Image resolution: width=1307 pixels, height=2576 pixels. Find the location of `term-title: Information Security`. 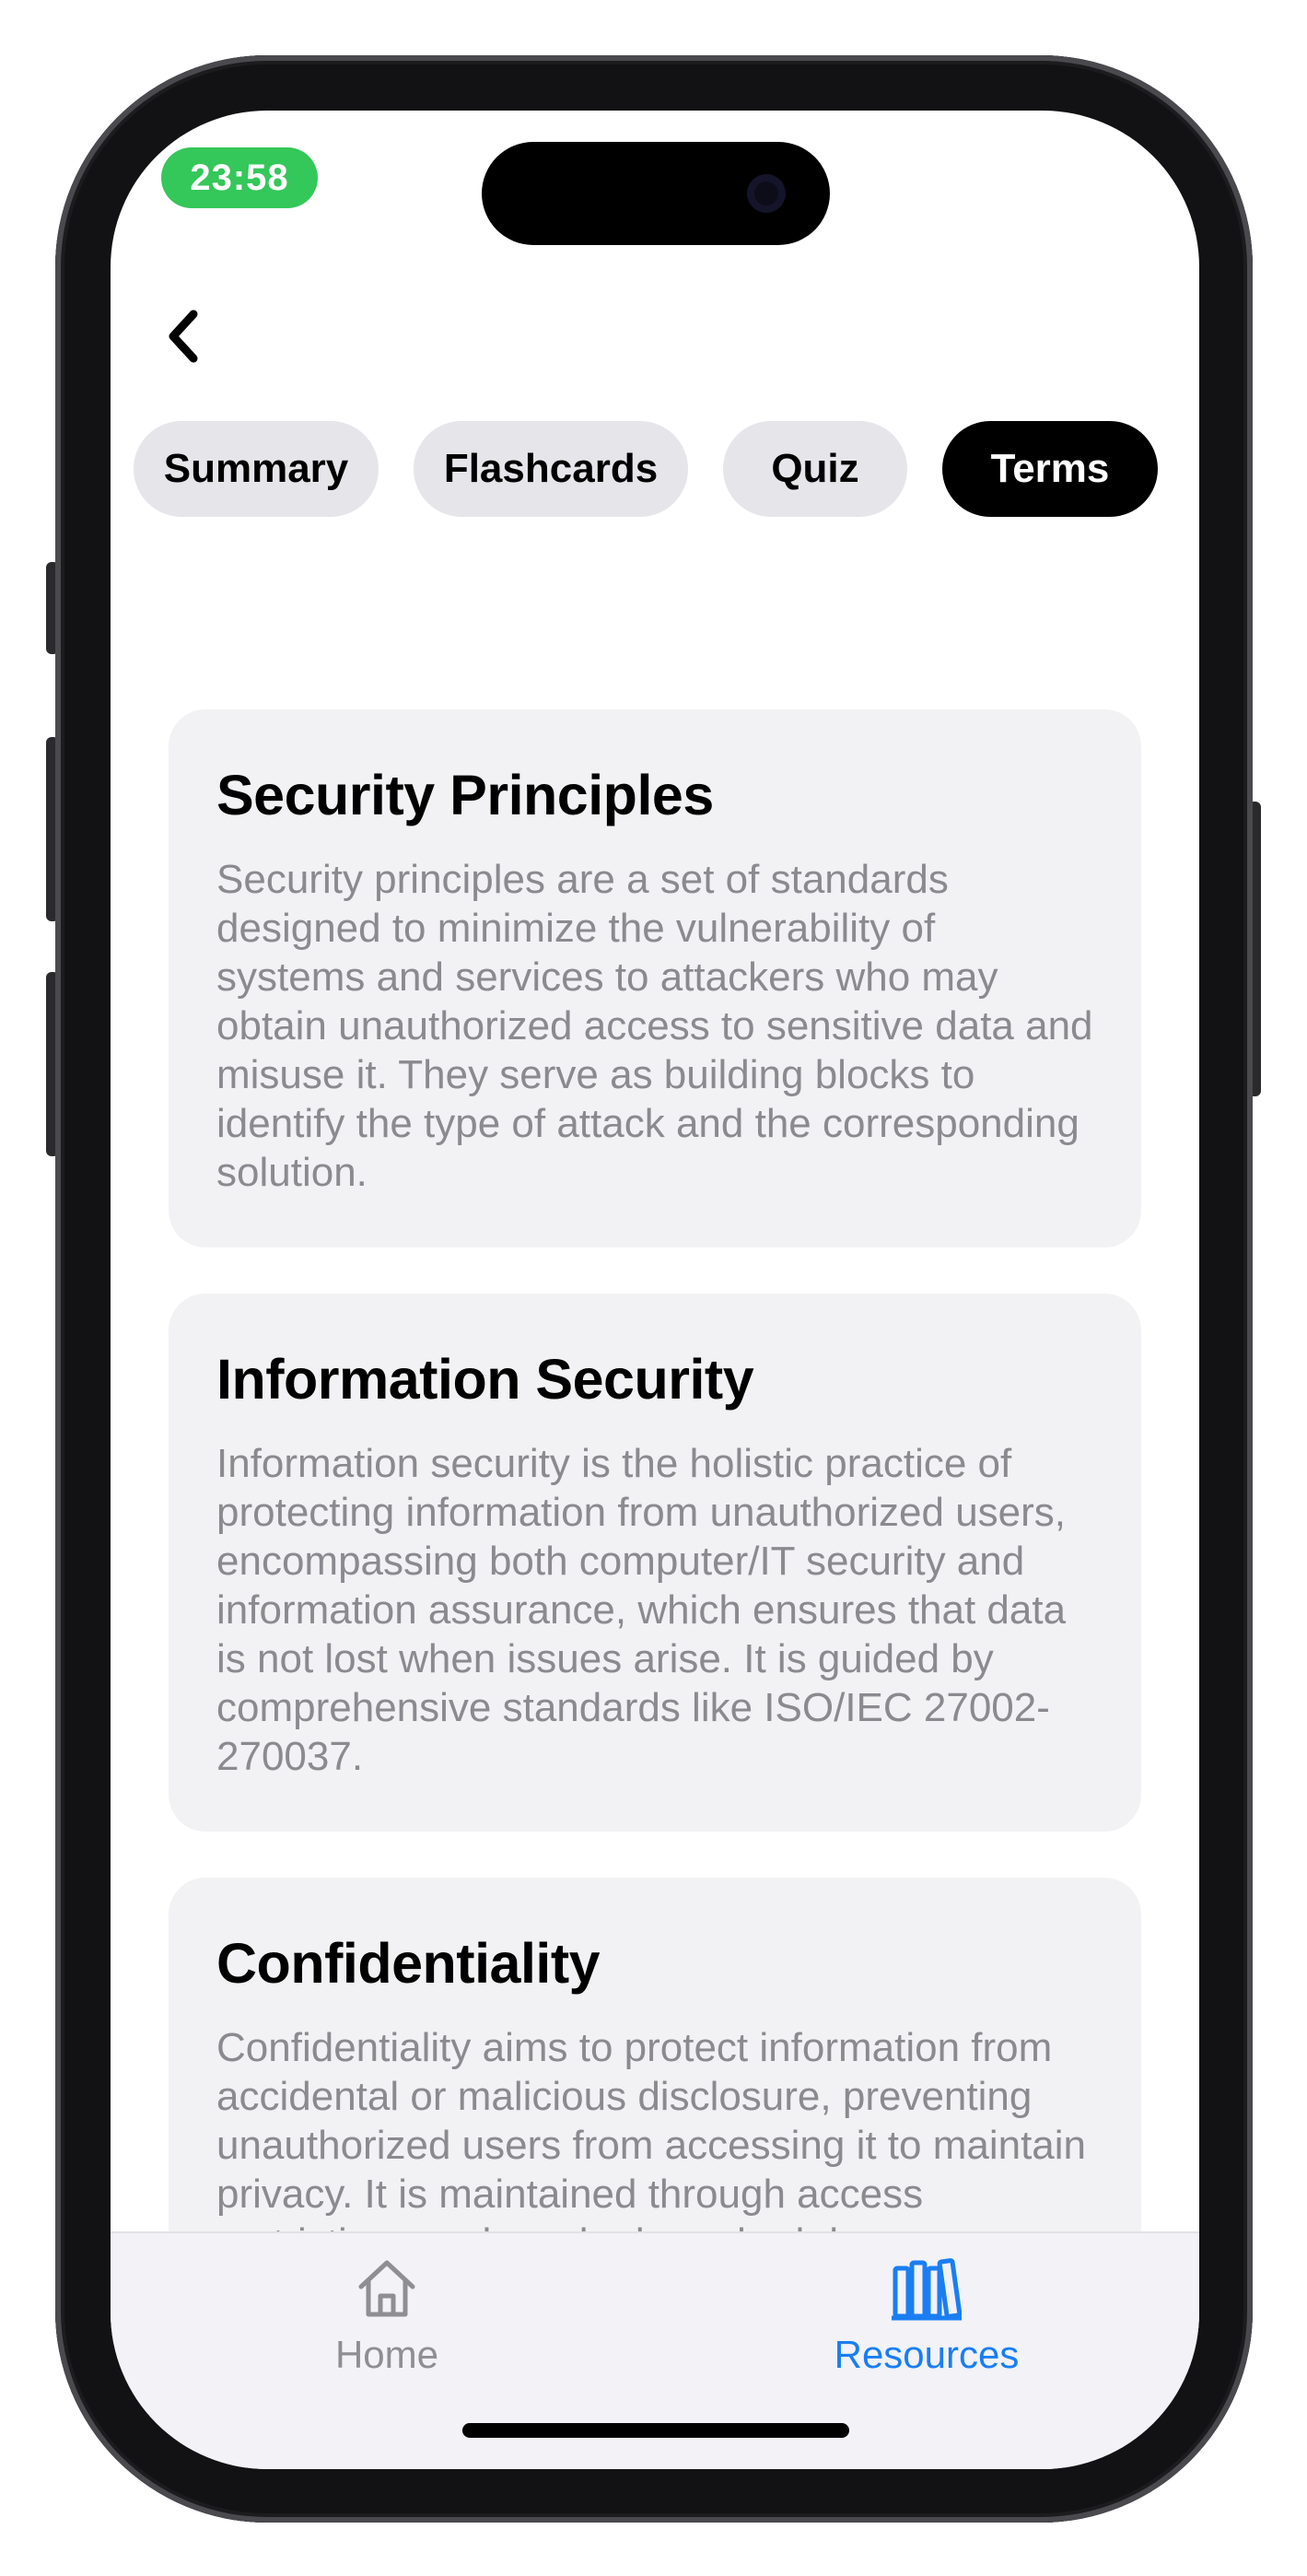

term-title: Information Security is located at coordinates (485, 1379).